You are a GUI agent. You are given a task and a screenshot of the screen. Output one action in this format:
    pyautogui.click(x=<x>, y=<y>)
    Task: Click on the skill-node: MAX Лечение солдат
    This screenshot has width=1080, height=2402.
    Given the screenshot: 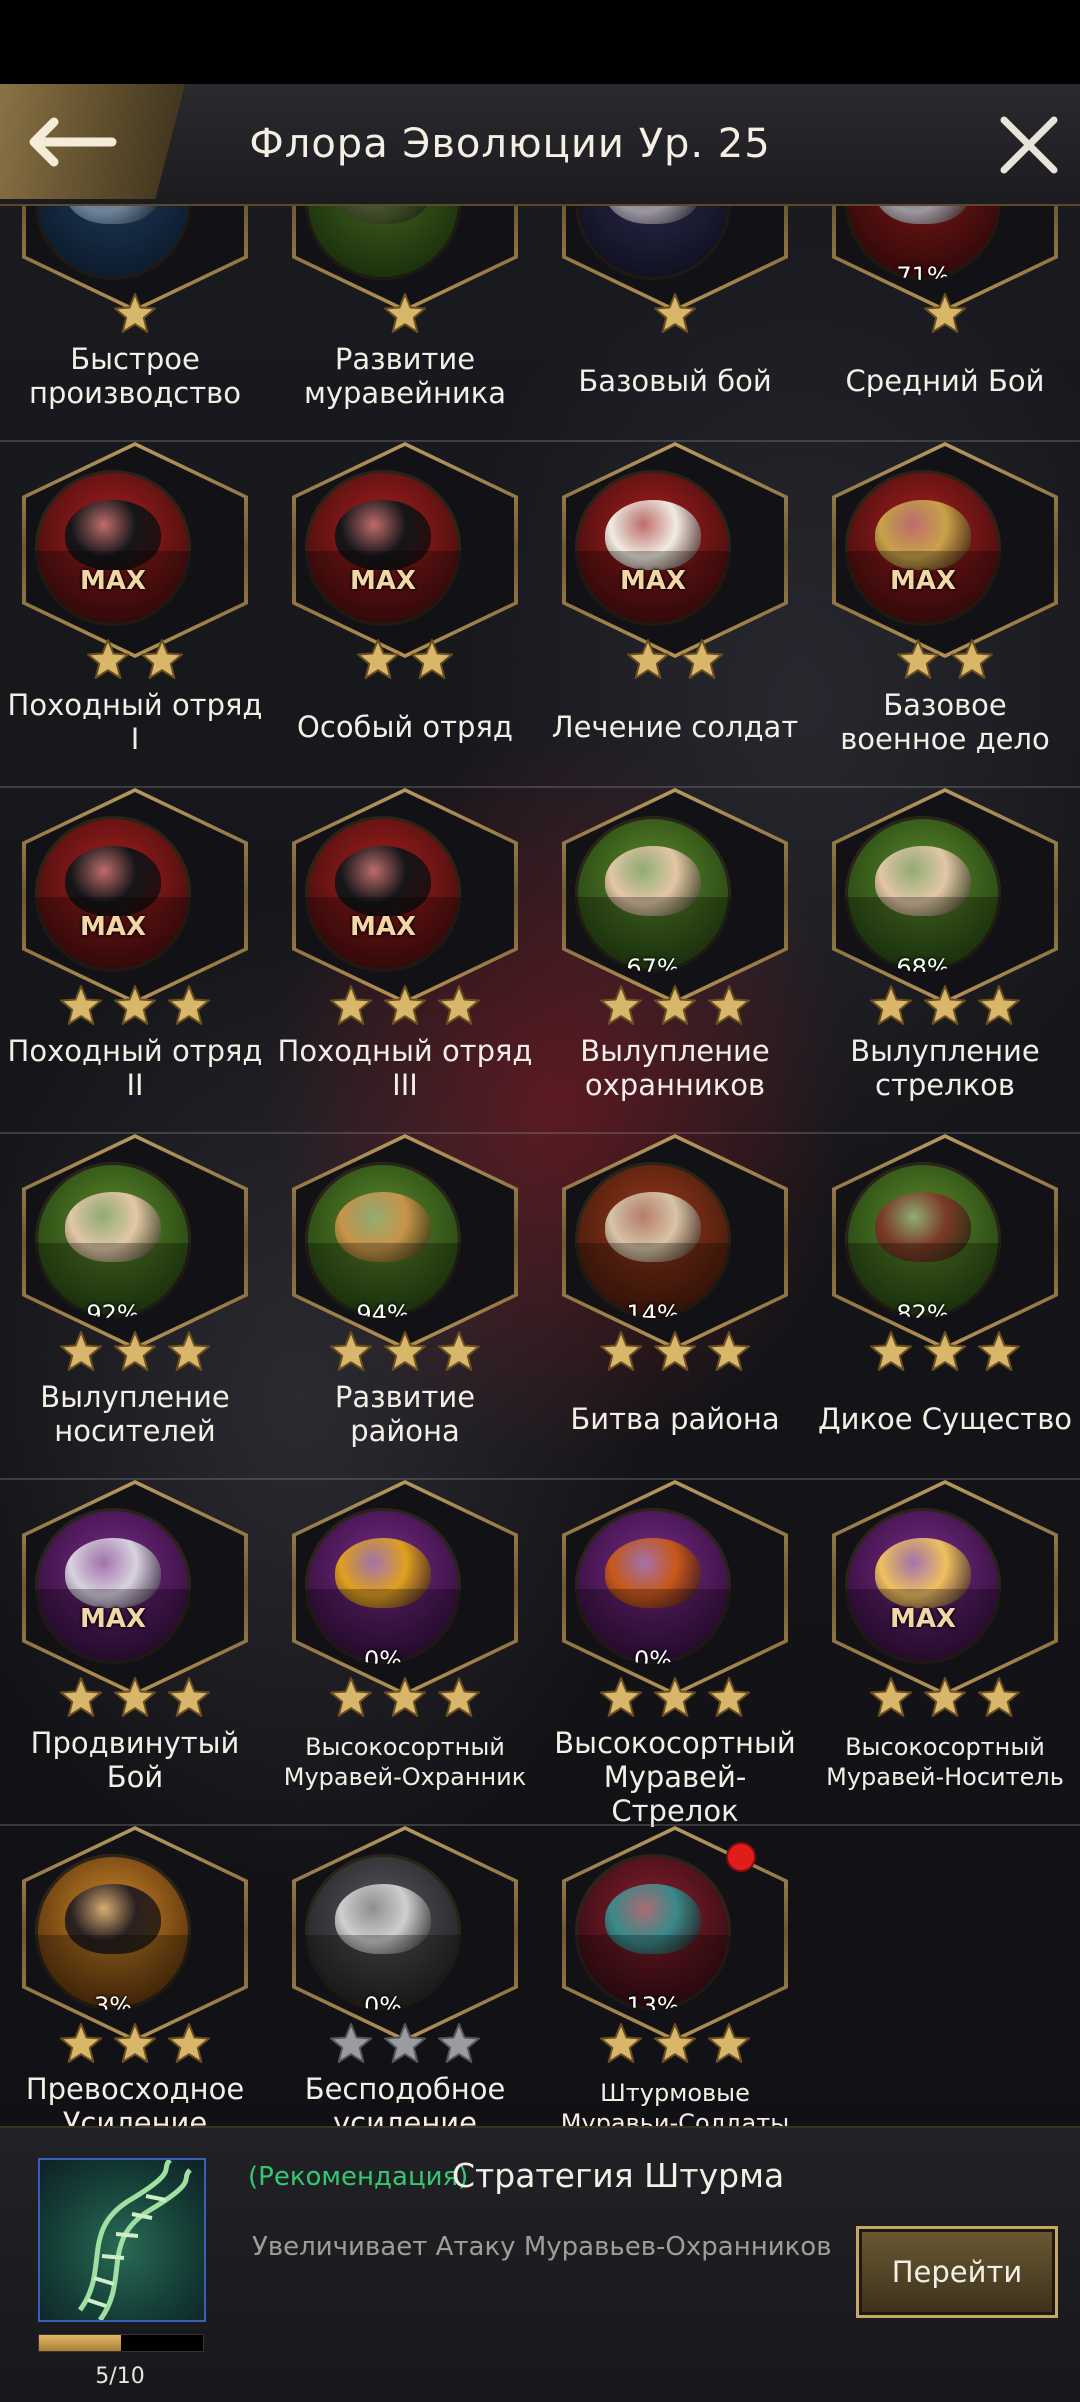 What is the action you would take?
    pyautogui.click(x=675, y=615)
    